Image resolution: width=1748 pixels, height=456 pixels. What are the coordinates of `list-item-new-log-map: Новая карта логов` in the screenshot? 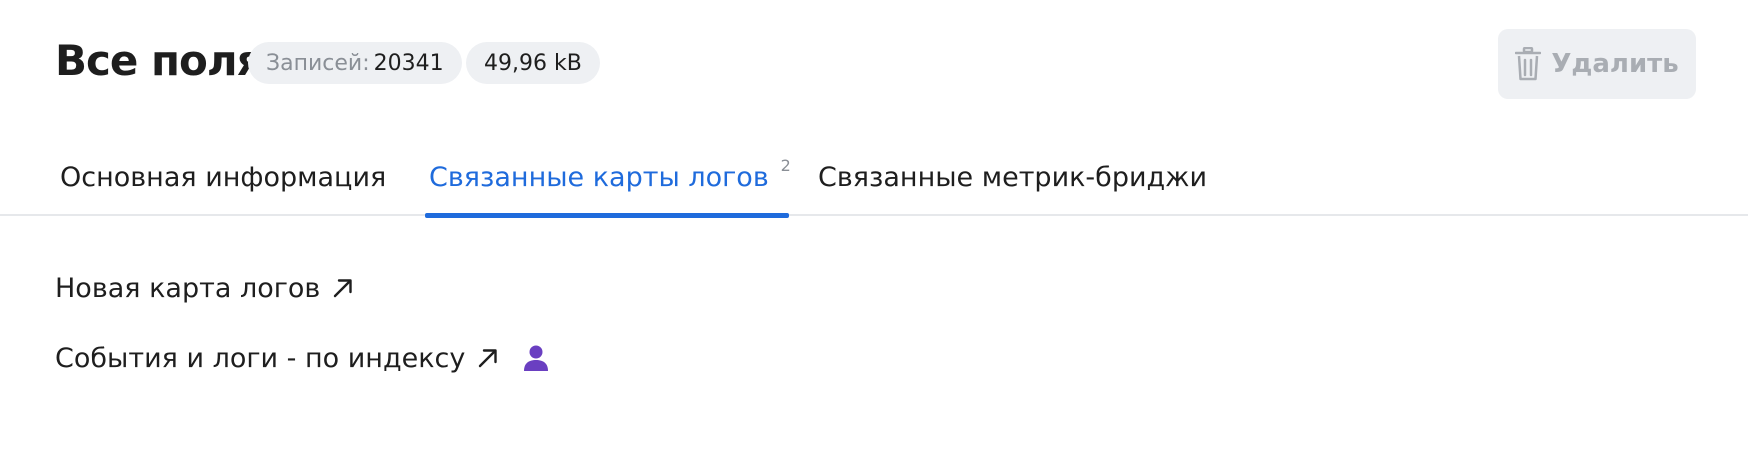 It's located at (302, 288).